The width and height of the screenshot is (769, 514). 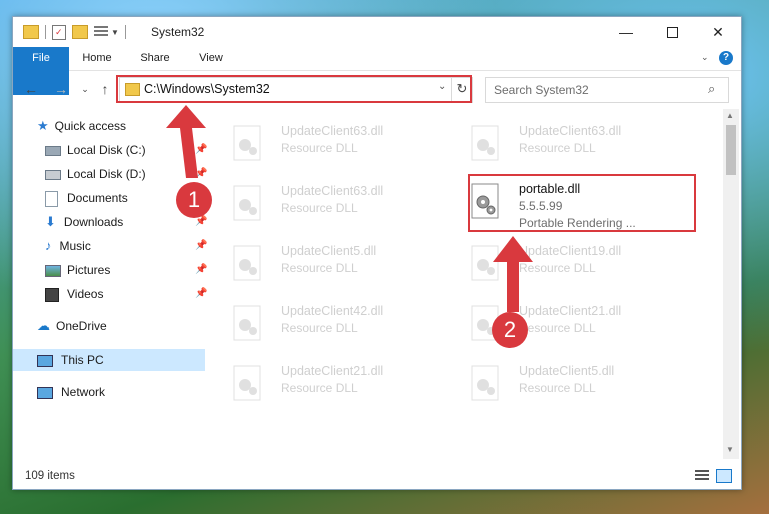 I want to click on properties-icon: ✓, so click(x=59, y=32).